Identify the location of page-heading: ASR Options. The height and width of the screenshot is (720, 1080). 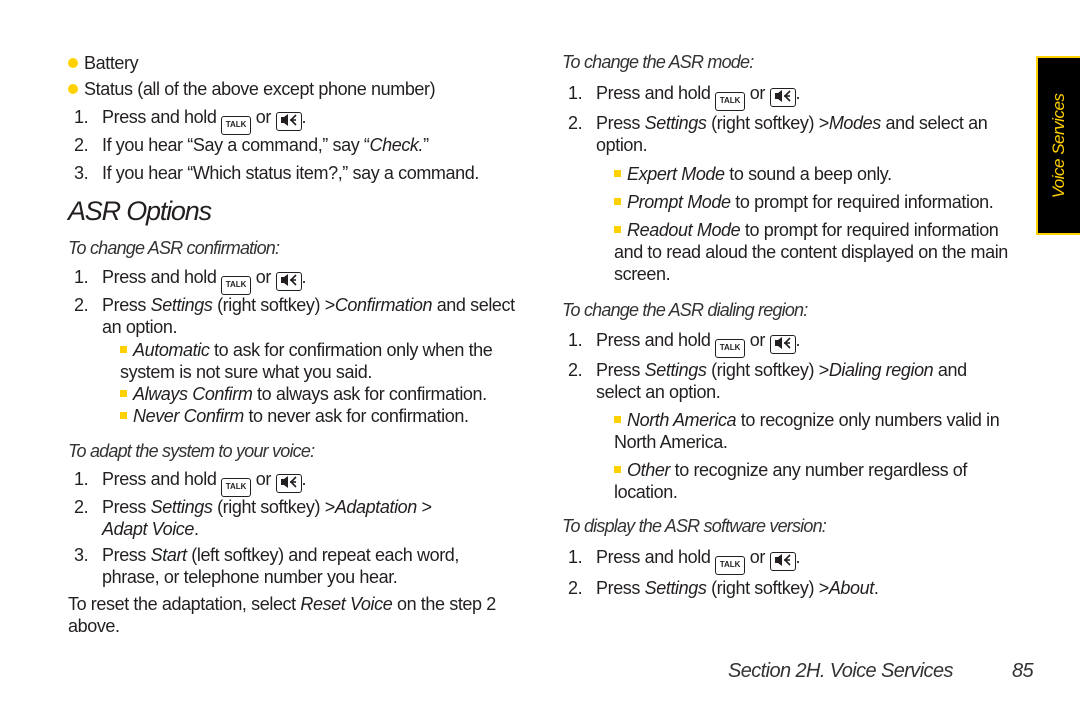
(140, 211).